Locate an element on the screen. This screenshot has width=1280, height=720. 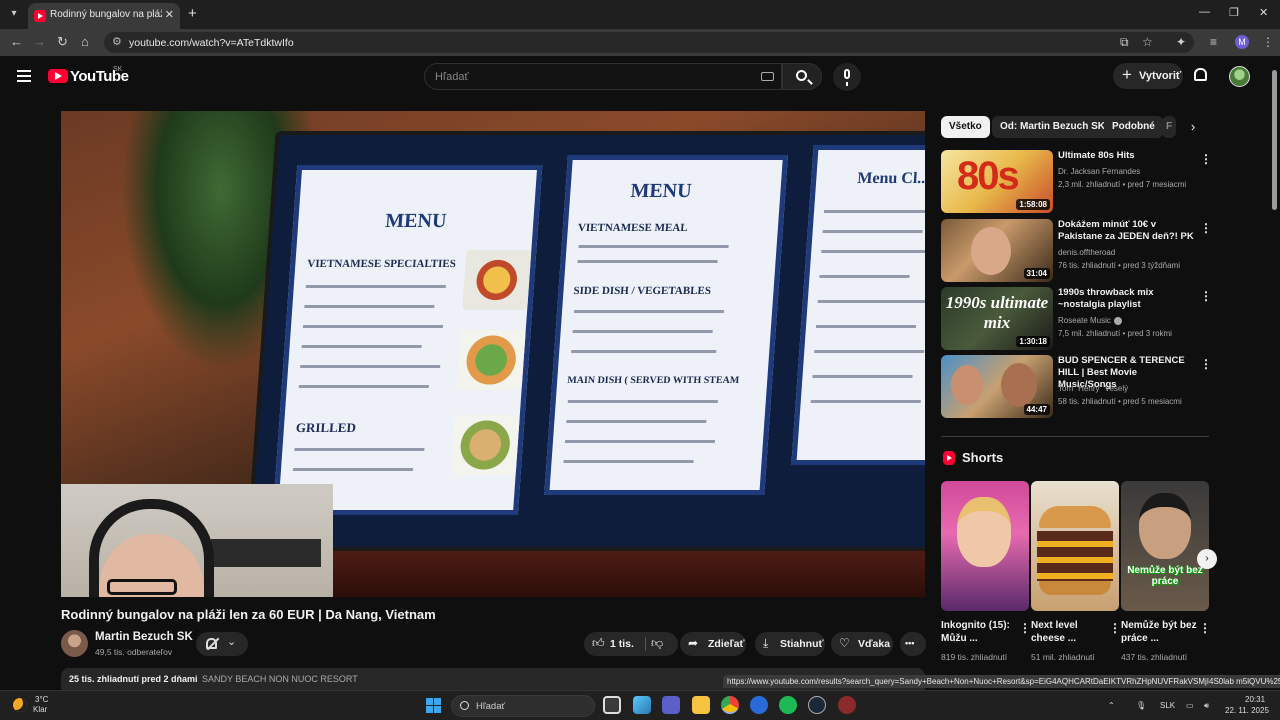
webcam-headset is located at coordinates (151, 548).